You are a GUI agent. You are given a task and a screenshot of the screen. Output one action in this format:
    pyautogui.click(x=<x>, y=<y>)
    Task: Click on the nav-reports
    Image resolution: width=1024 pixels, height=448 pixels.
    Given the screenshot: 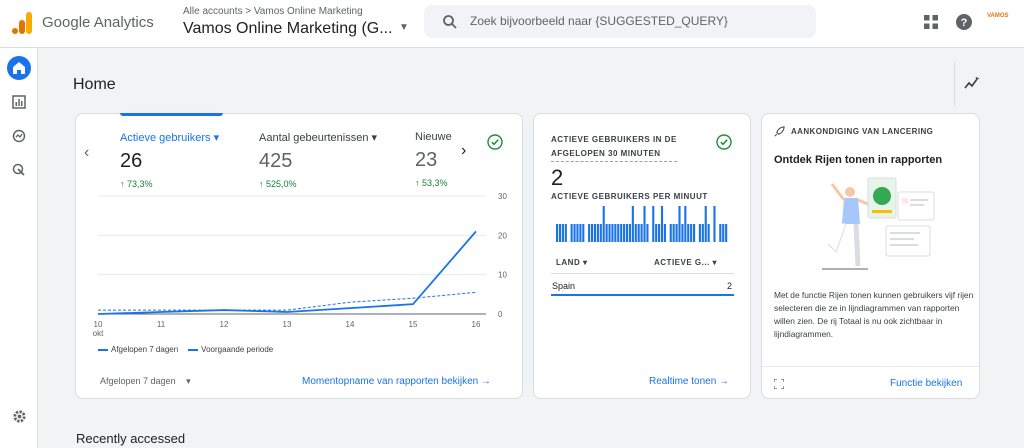 What is the action you would take?
    pyautogui.click(x=19, y=102)
    